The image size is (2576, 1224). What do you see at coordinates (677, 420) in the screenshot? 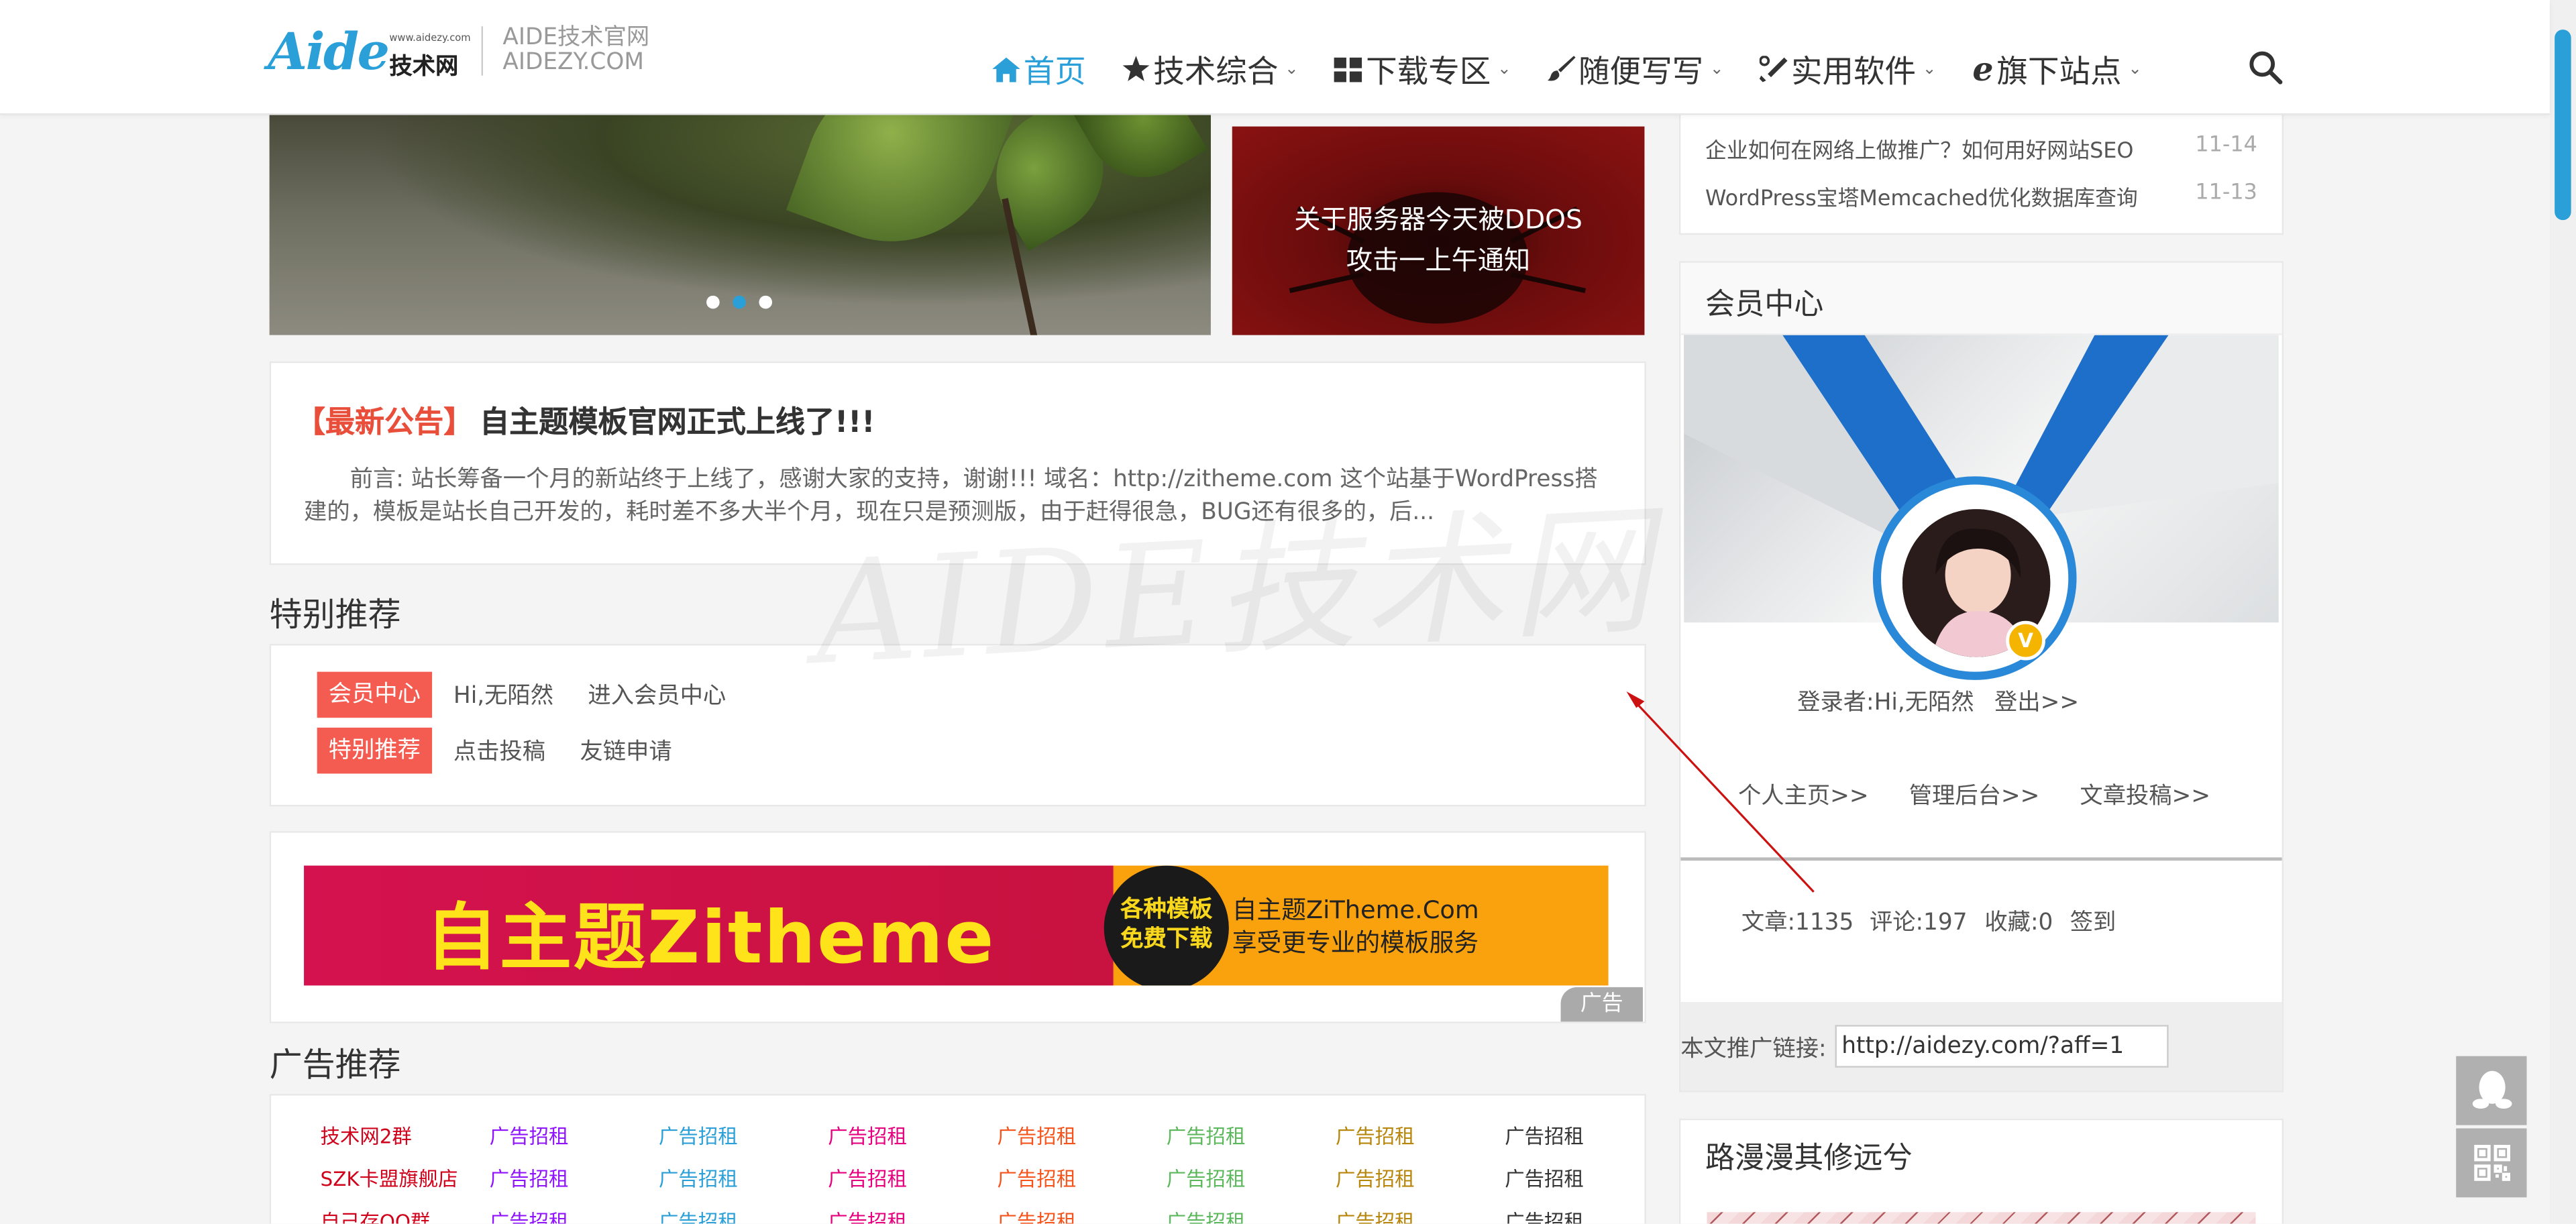
I see `announcement-title: 自主题模板官网正式上线了!!!` at bounding box center [677, 420].